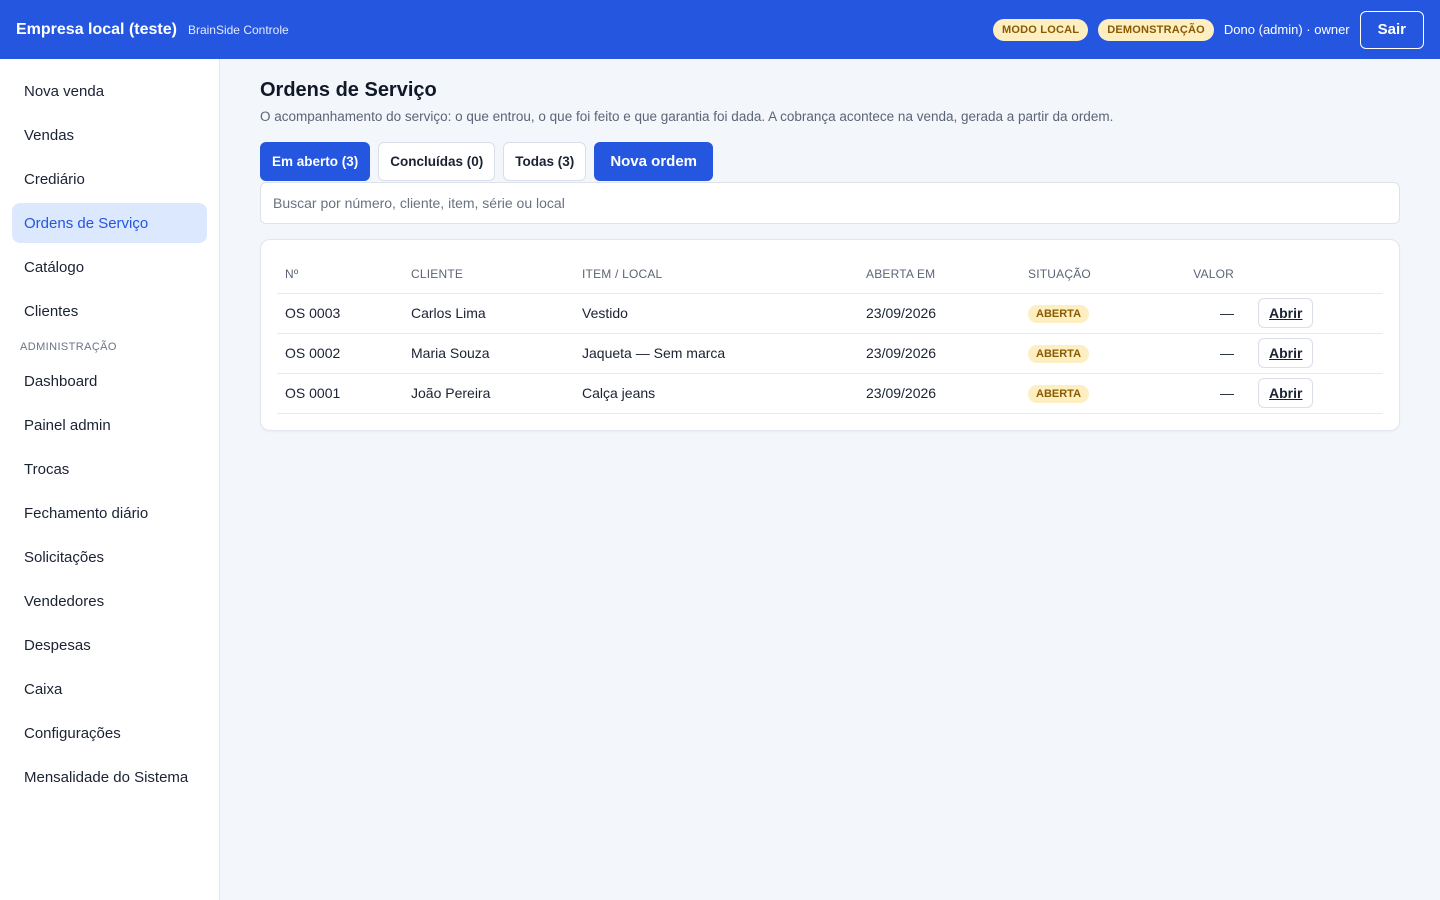 The image size is (1440, 900). What do you see at coordinates (109, 689) in the screenshot?
I see `sidebar-item-caixa: Caixa` at bounding box center [109, 689].